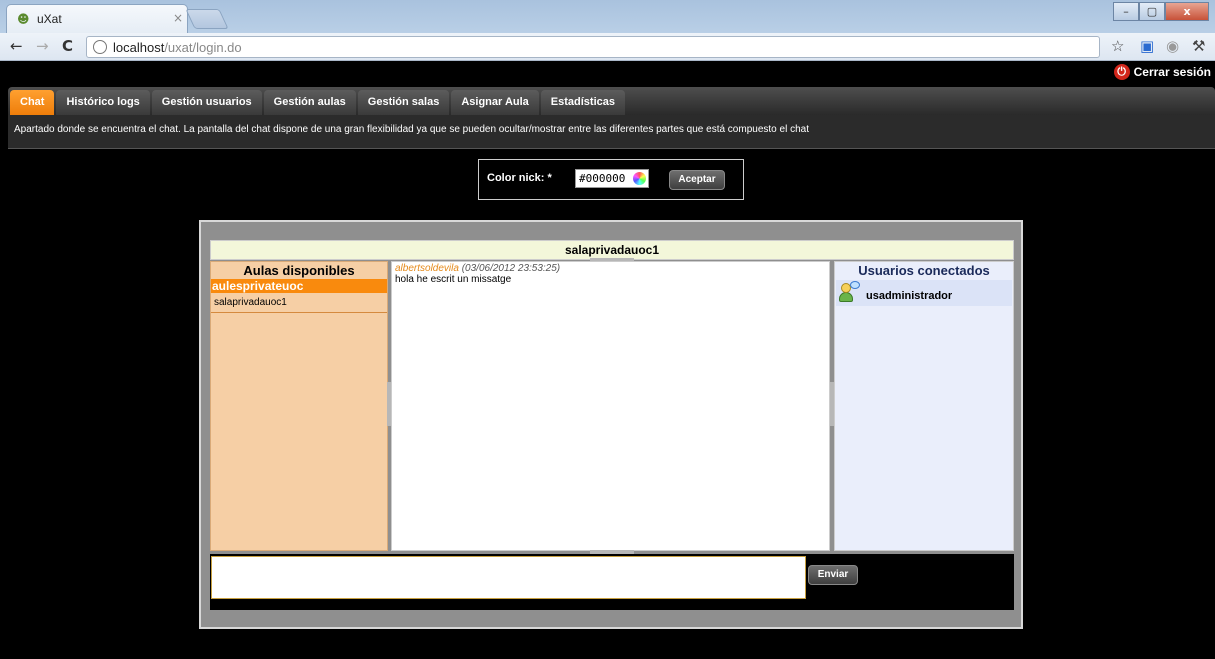 This screenshot has height=659, width=1215. I want to click on address-bar: localhost/uxat/login.do, so click(593, 47).